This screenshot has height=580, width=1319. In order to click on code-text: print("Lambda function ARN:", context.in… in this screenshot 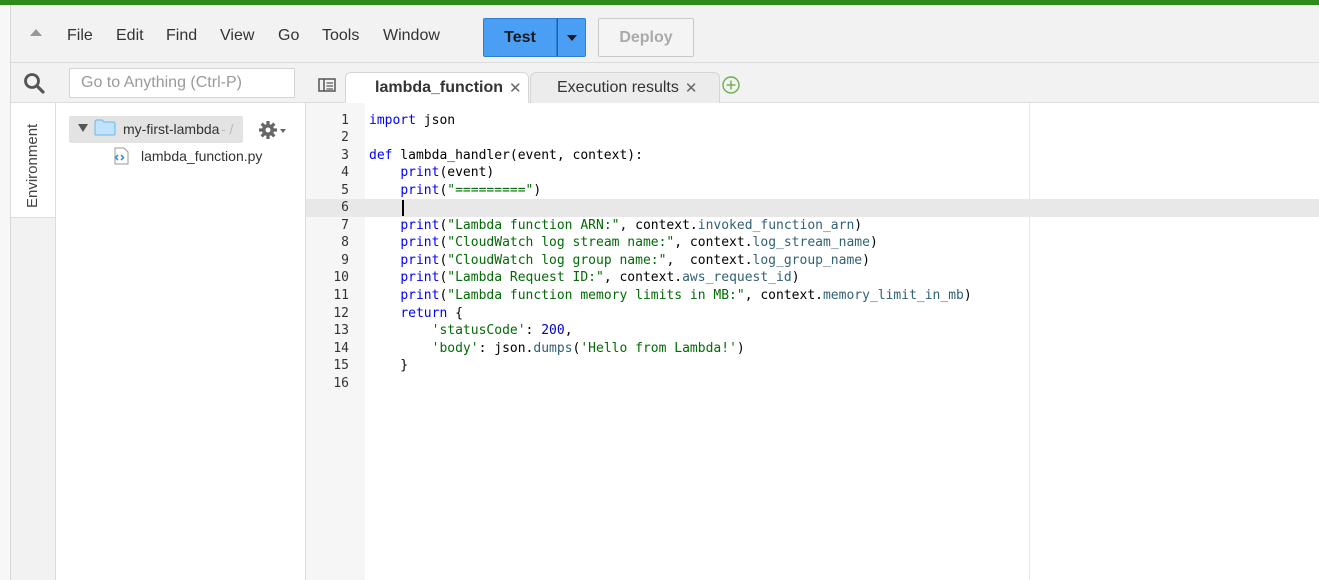, I will do `click(615, 226)`.